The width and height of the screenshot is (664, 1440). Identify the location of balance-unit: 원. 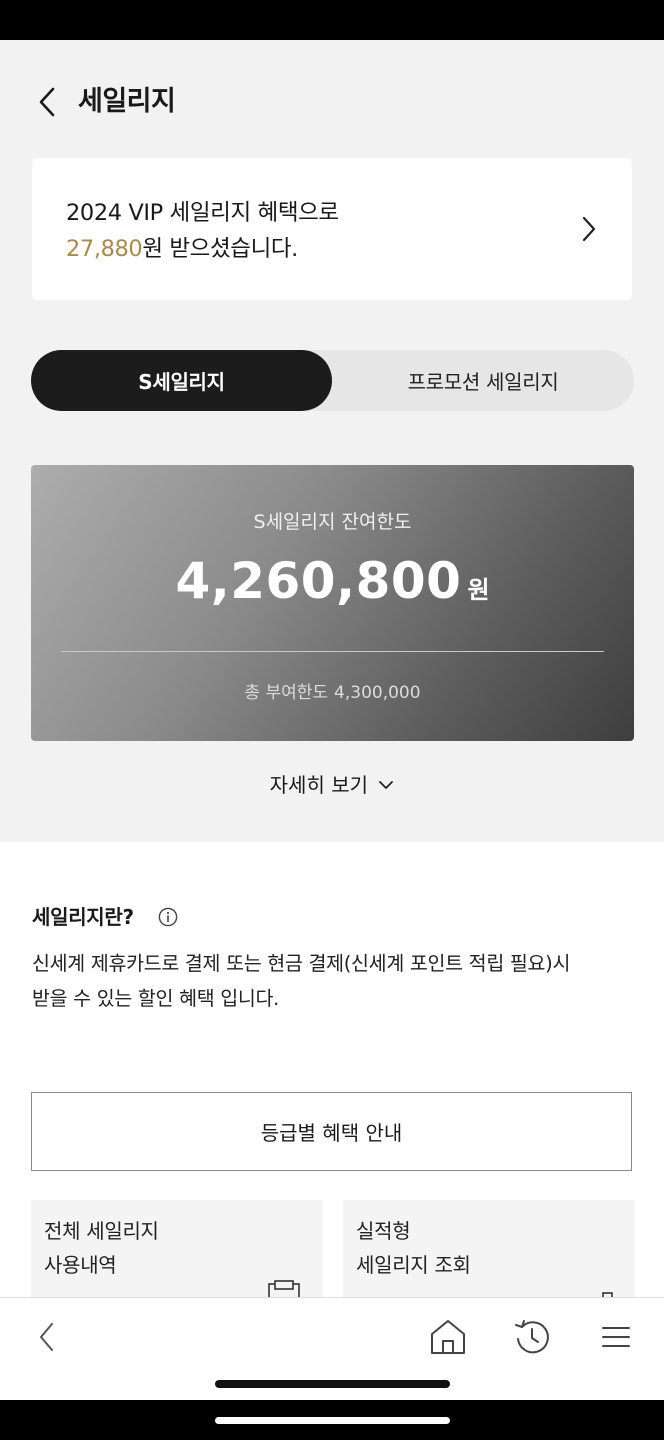
(478, 590).